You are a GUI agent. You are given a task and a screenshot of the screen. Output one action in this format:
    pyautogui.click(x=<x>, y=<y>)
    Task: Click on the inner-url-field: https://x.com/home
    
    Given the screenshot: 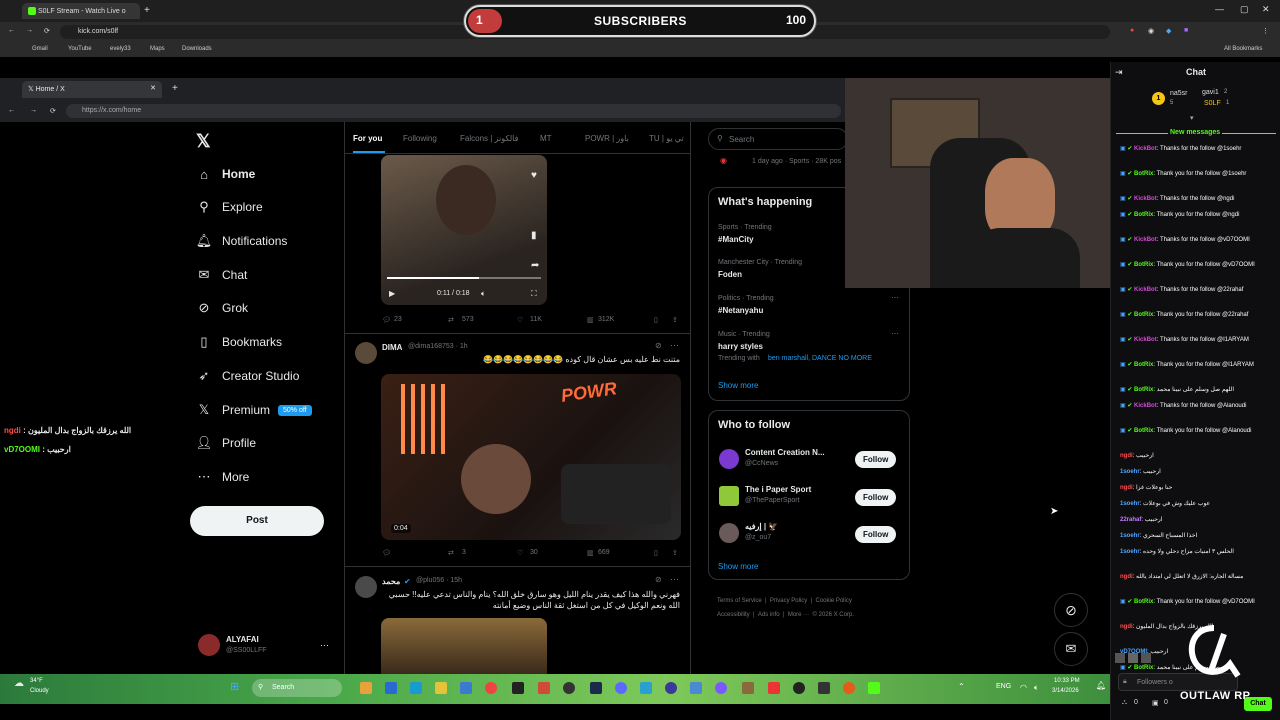 What is the action you would take?
    pyautogui.click(x=453, y=111)
    